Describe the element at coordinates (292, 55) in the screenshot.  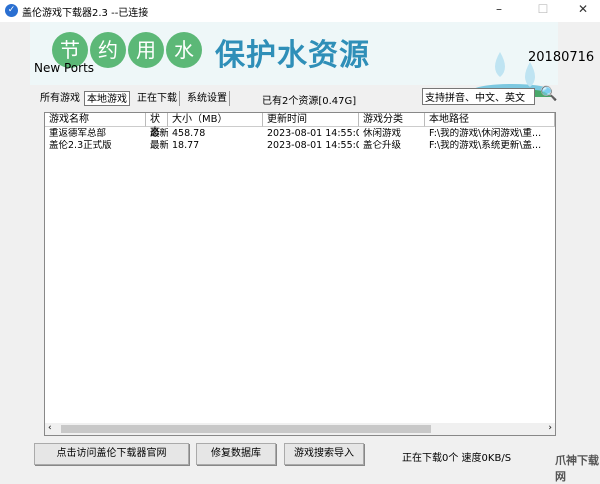
I see `slogan-text: 保护水资源` at that location.